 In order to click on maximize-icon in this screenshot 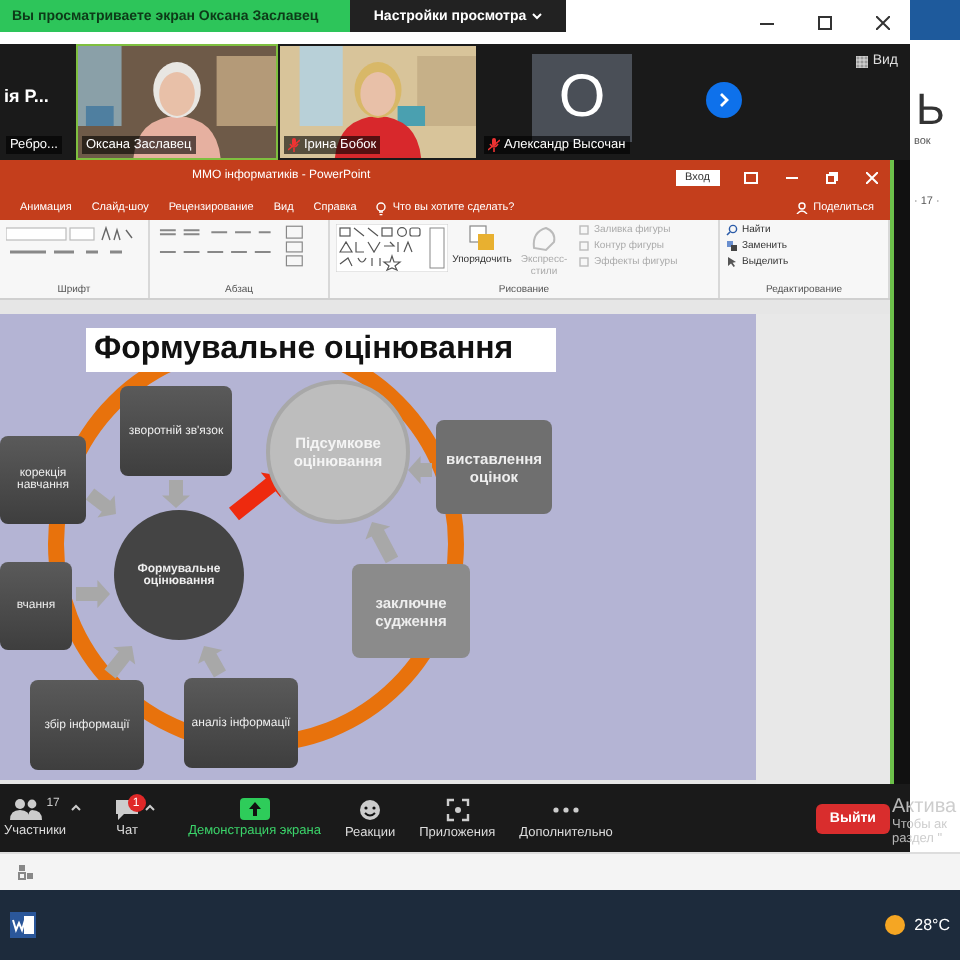, I will do `click(825, 22)`.